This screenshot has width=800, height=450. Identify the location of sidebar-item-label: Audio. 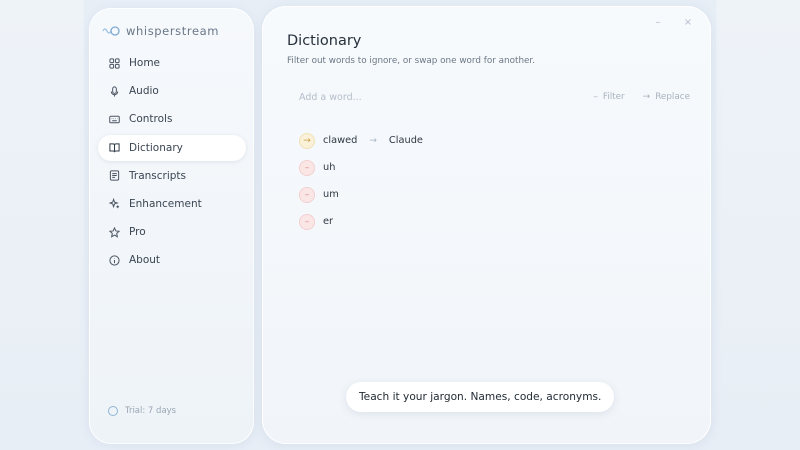
(144, 91).